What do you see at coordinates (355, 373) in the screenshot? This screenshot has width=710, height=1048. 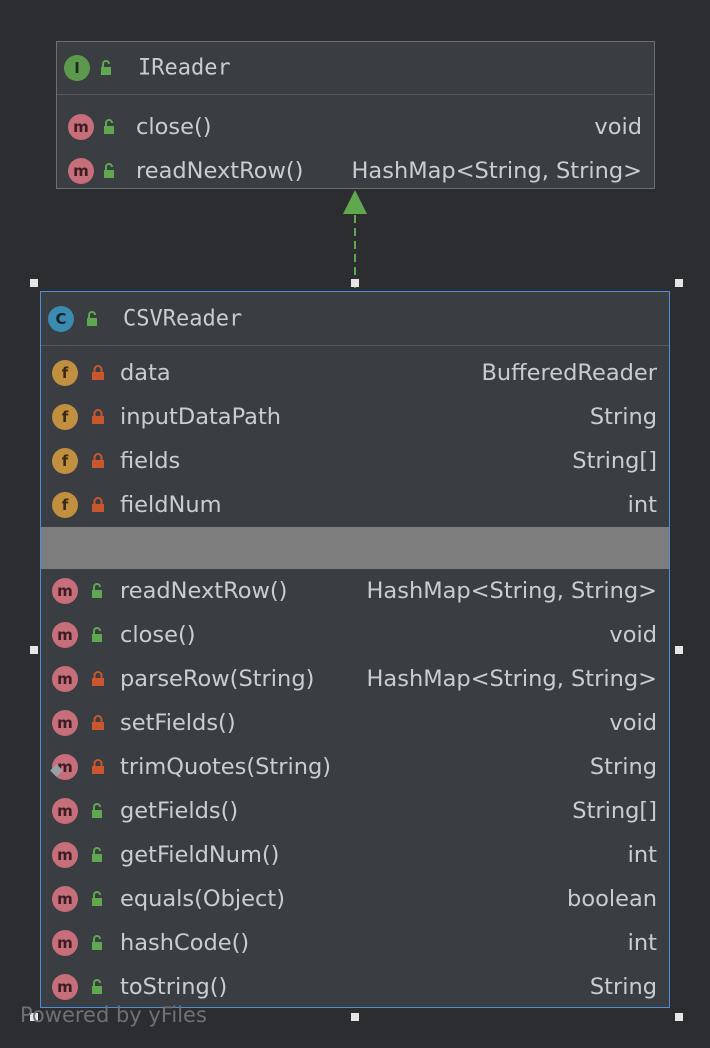 I see `field-row: f data BufferedReader` at bounding box center [355, 373].